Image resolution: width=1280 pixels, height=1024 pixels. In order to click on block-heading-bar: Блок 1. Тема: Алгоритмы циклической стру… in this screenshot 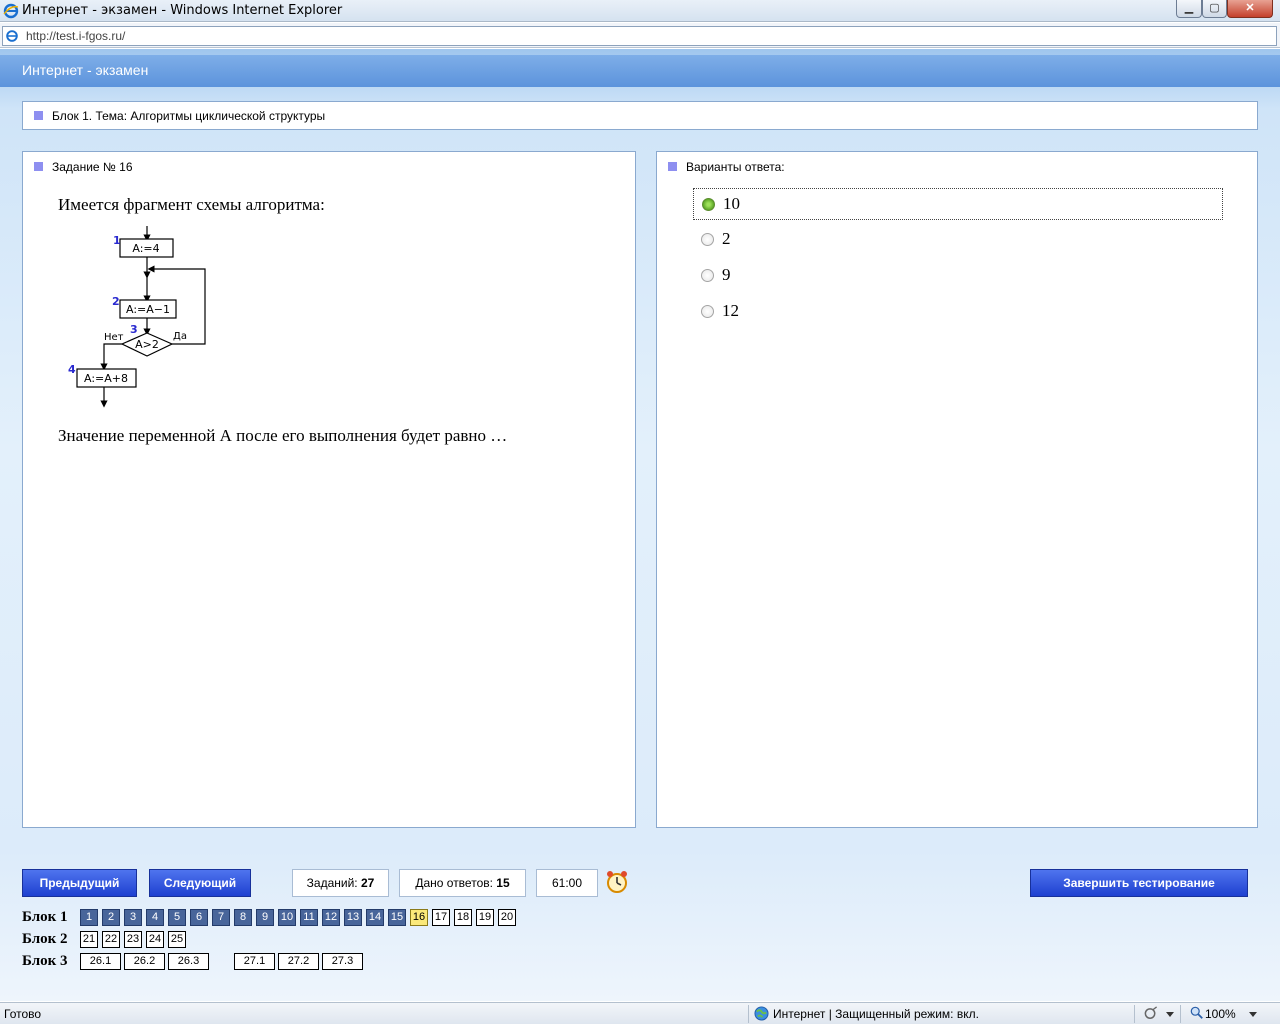, I will do `click(640, 115)`.